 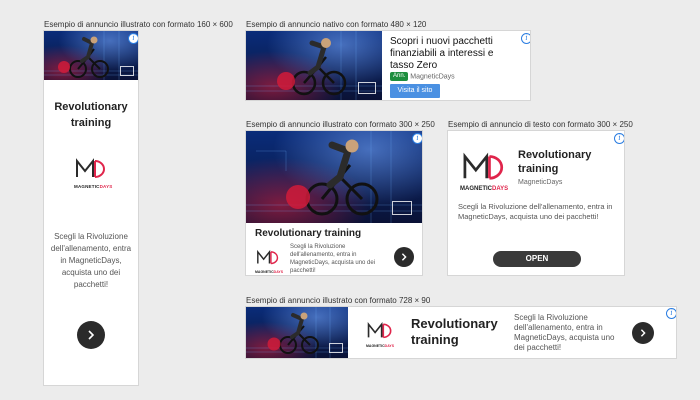 I want to click on ad-badge: Ann., so click(x=399, y=76).